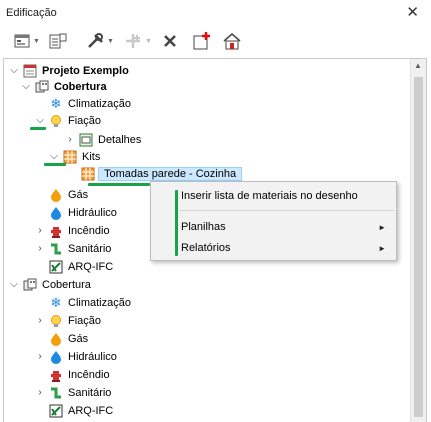 The image size is (431, 422). I want to click on tree-node-hidraulico-2: › Hidráulico, so click(75, 356).